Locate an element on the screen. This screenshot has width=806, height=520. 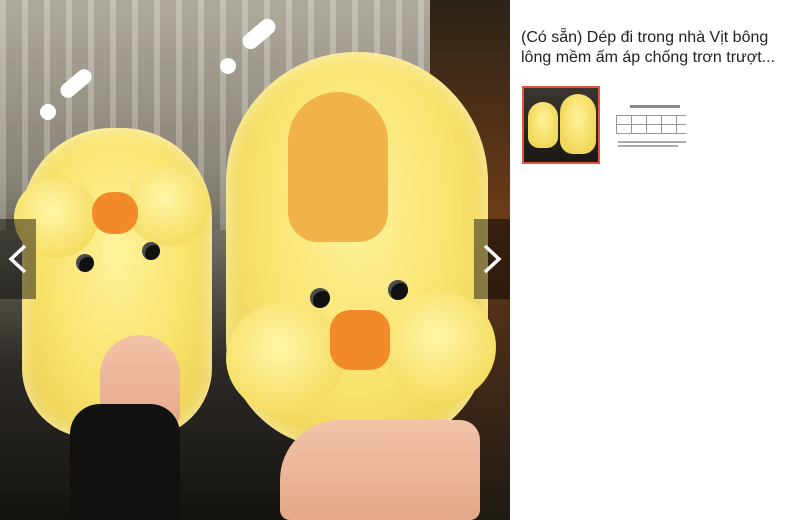
carousel-next-button is located at coordinates (492, 259).